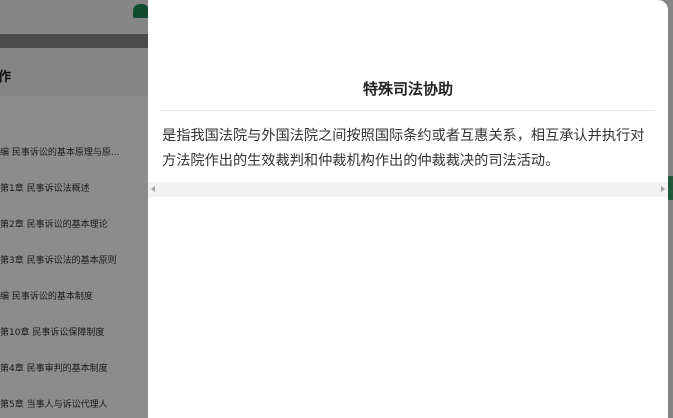 The image size is (673, 418). Describe the element at coordinates (407, 110) in the screenshot. I see `divider` at that location.